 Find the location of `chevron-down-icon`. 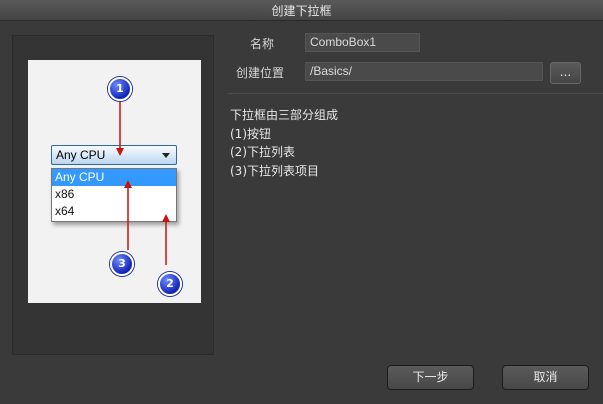

chevron-down-icon is located at coordinates (166, 155).